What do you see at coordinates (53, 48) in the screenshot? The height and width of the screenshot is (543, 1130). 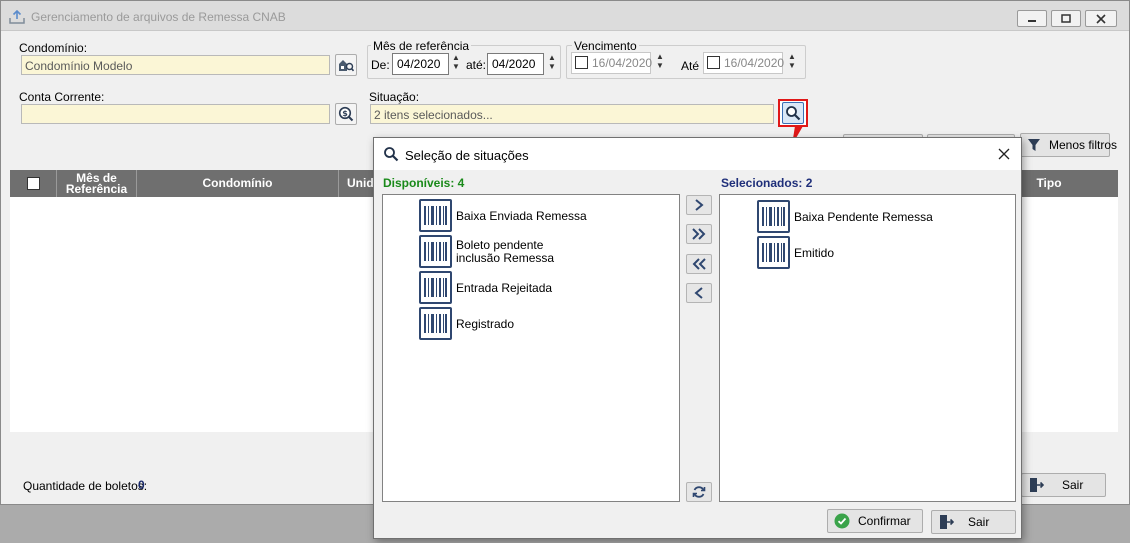 I see `condominio-label: Condomínio:` at bounding box center [53, 48].